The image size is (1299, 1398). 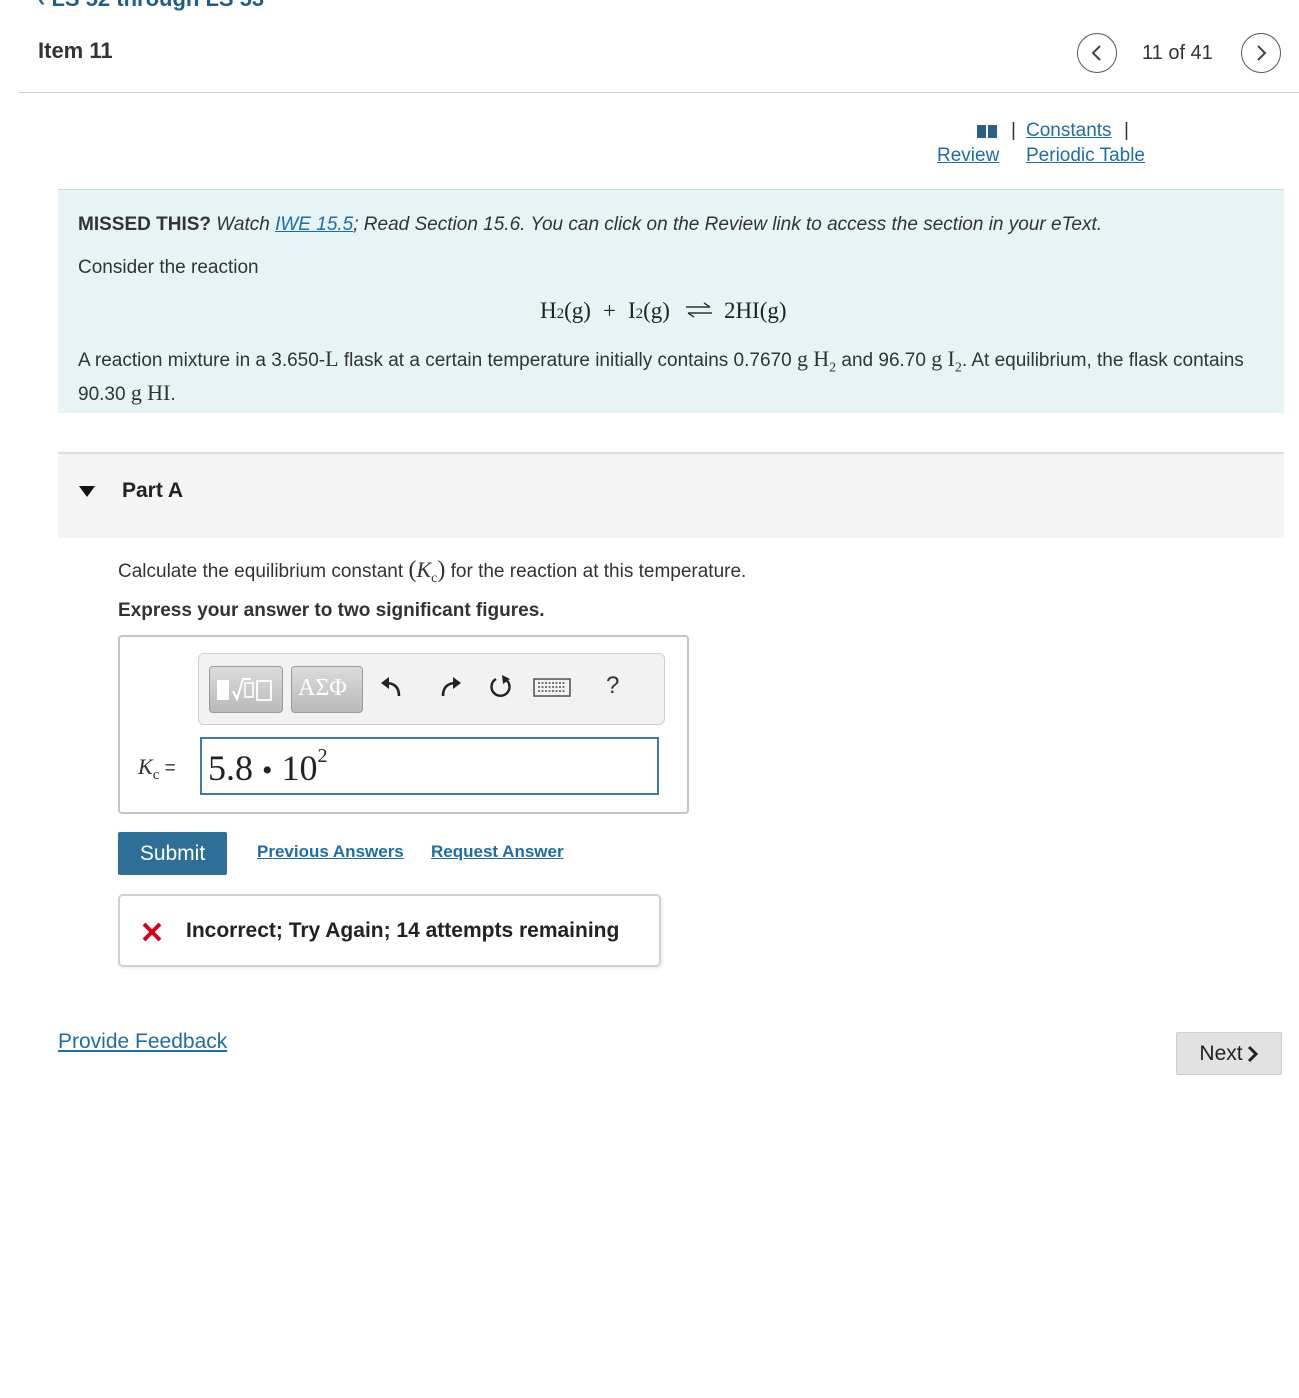 I want to click on chevron-left-icon, so click(x=1096, y=53).